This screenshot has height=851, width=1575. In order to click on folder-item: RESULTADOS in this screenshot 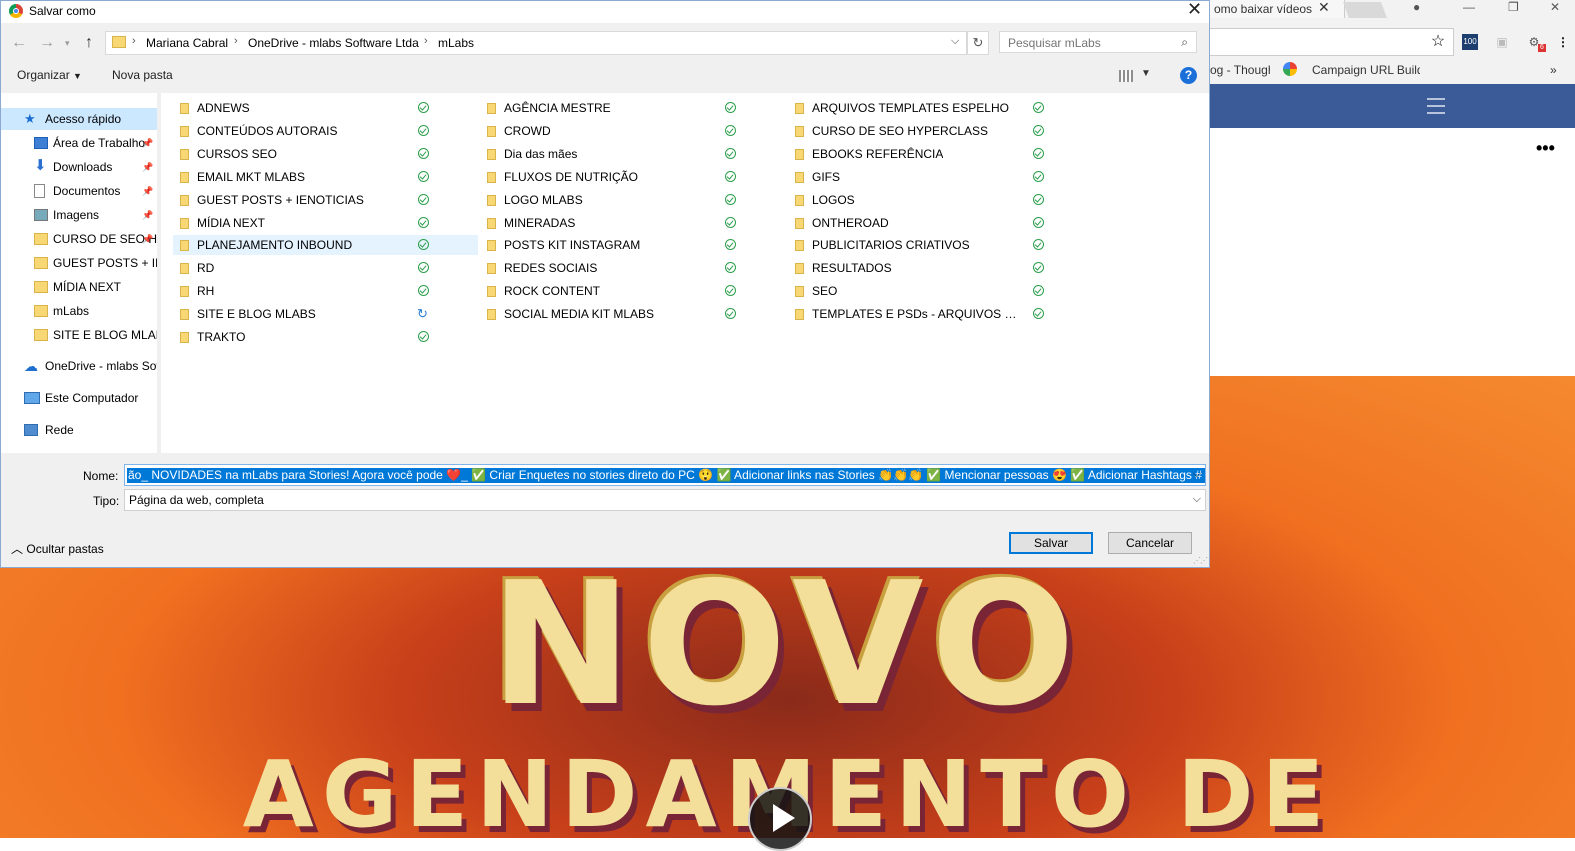, I will do `click(940, 268)`.